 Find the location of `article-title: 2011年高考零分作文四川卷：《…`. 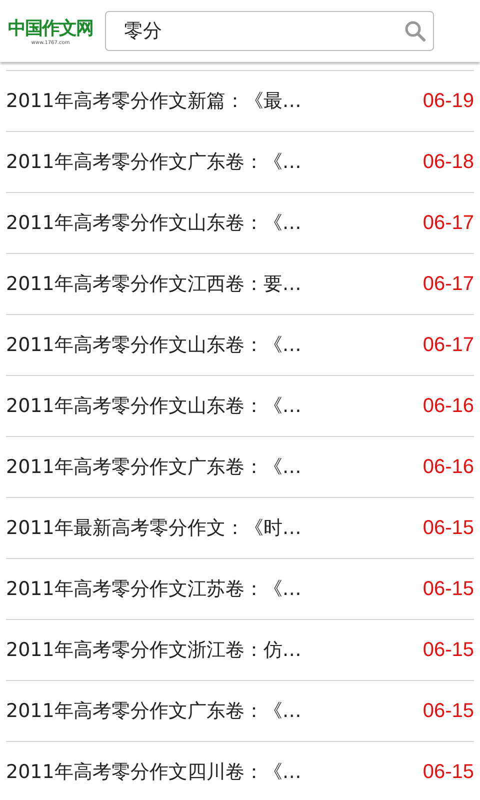

article-title: 2011年高考零分作文四川卷：《… is located at coordinates (154, 772).